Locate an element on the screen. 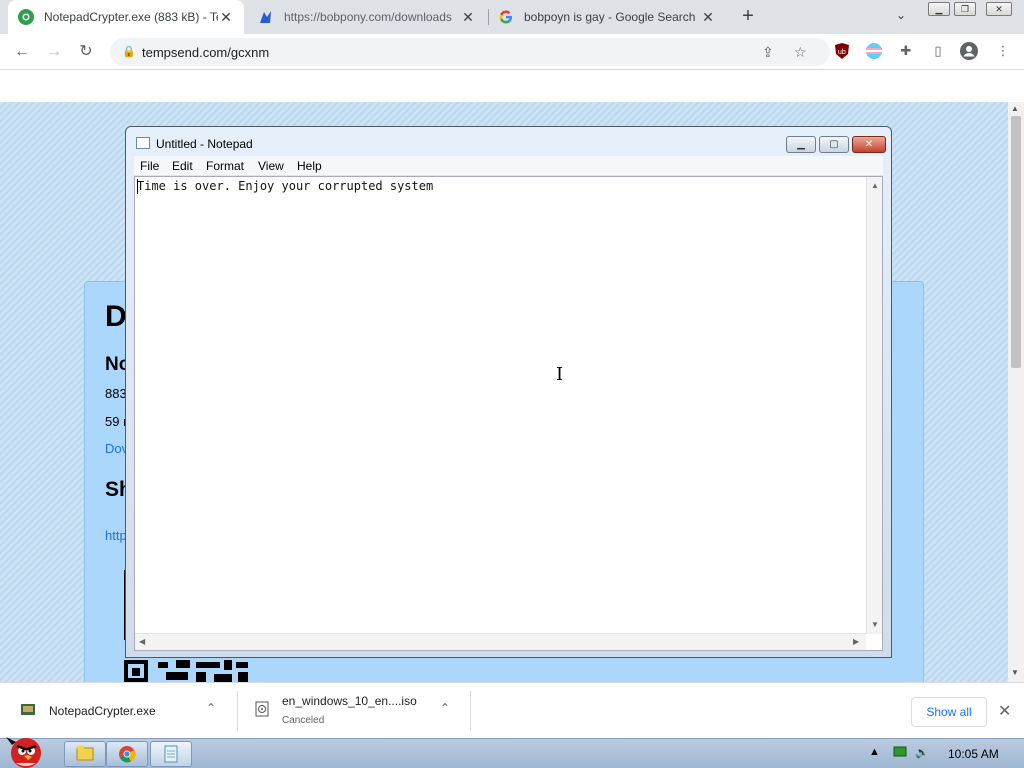  window-restore-button: ❐ is located at coordinates (965, 9).